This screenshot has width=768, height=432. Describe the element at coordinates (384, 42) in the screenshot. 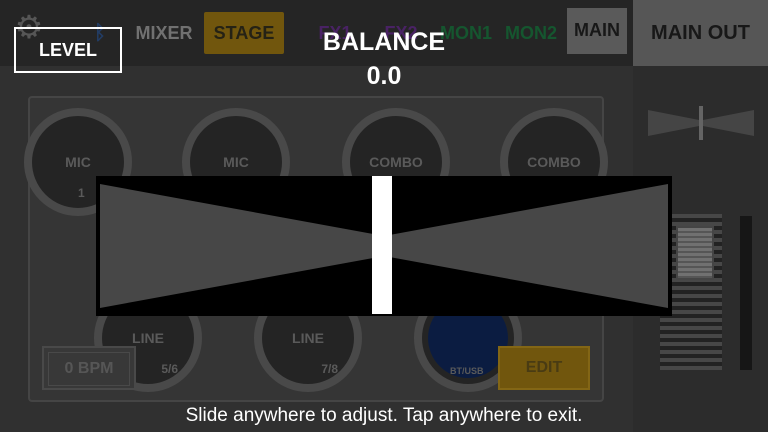

I see `balance-title: BALANCE` at that location.